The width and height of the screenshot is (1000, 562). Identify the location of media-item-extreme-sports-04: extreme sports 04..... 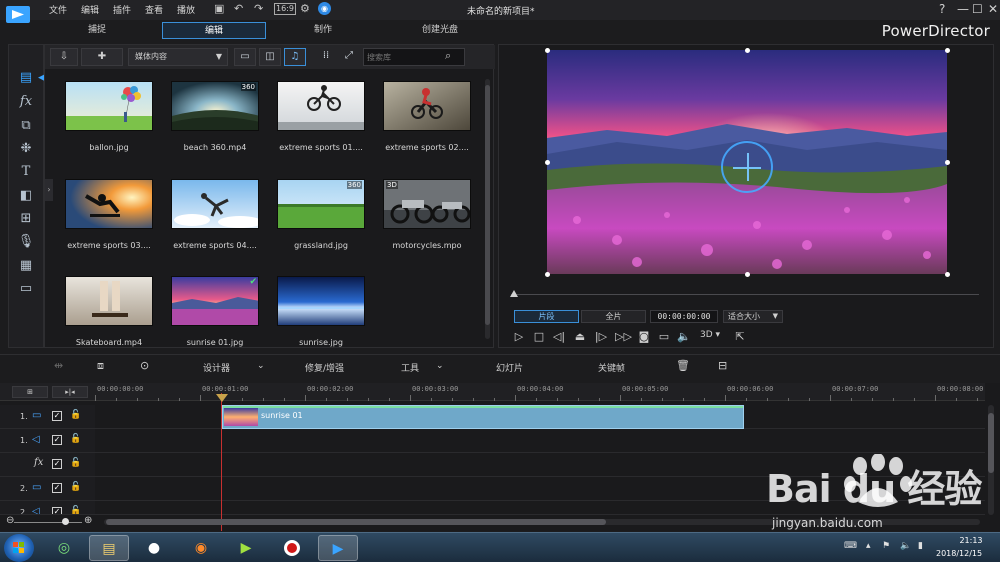
(215, 225).